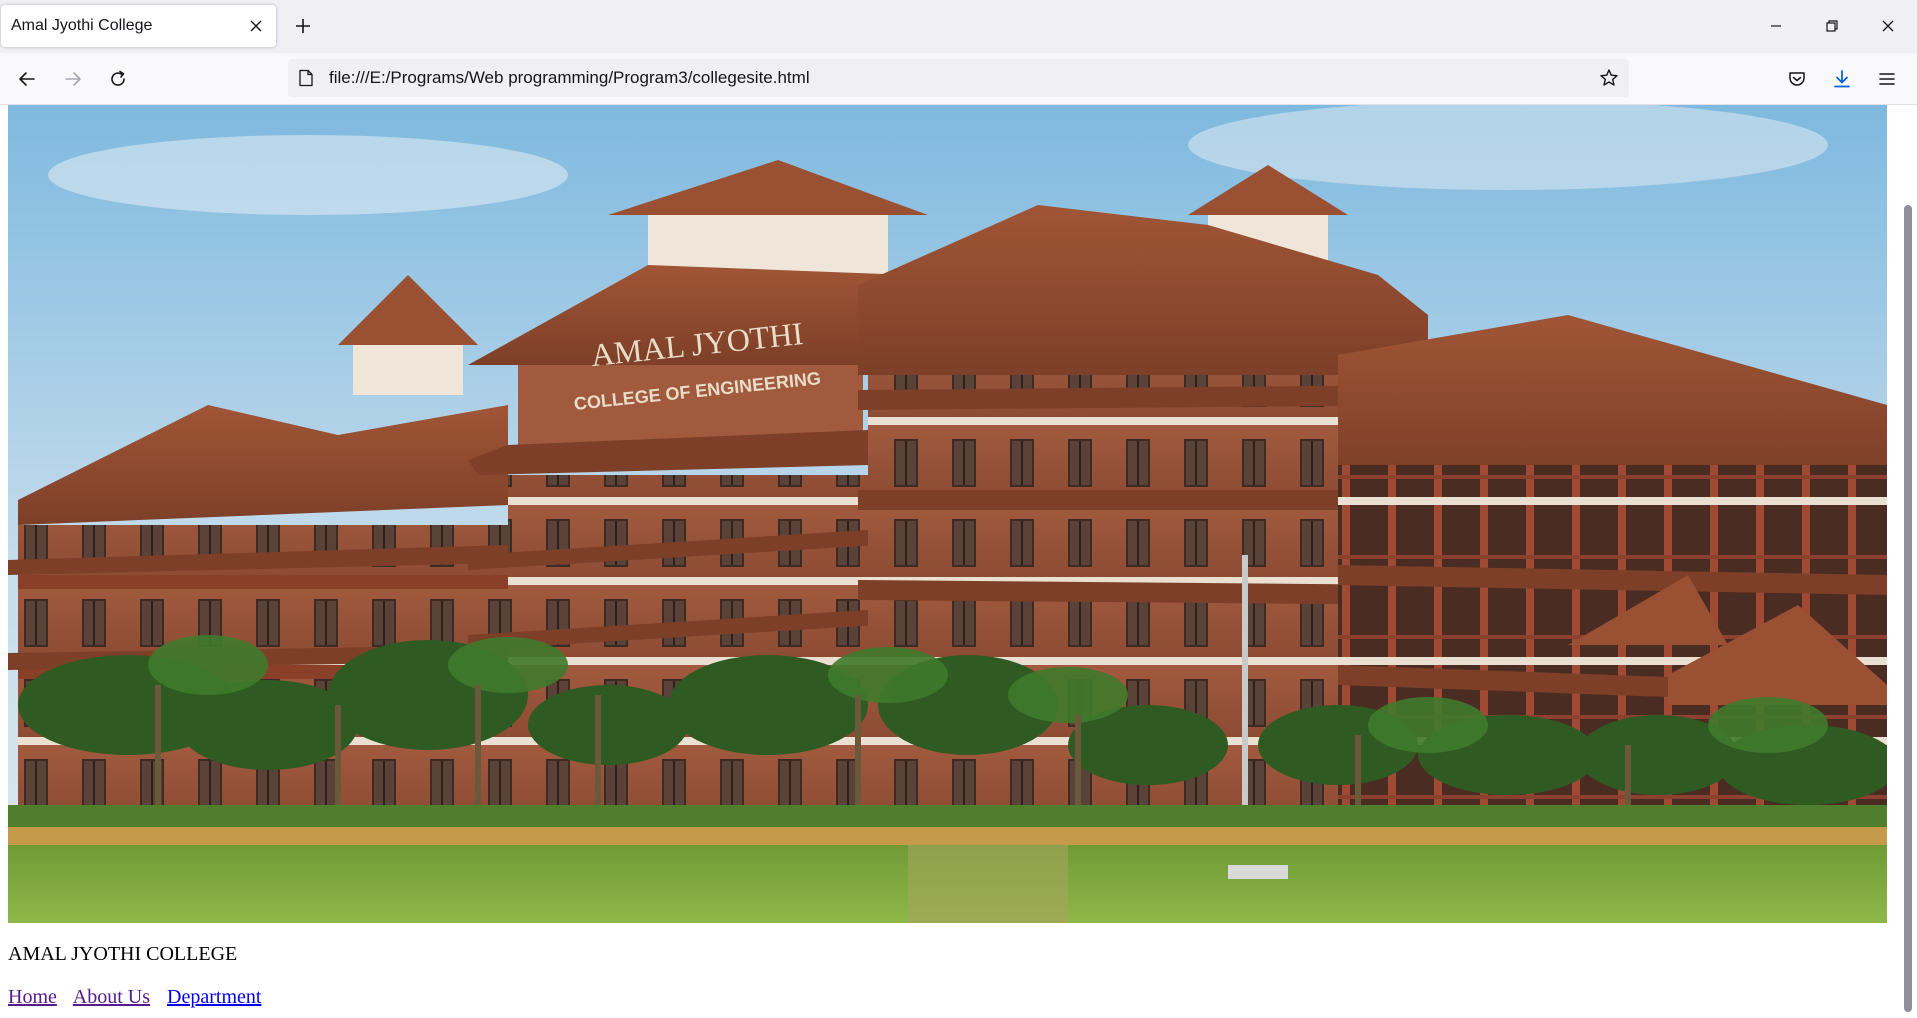 The width and height of the screenshot is (1917, 1018). I want to click on arrow-left-icon, so click(27, 79).